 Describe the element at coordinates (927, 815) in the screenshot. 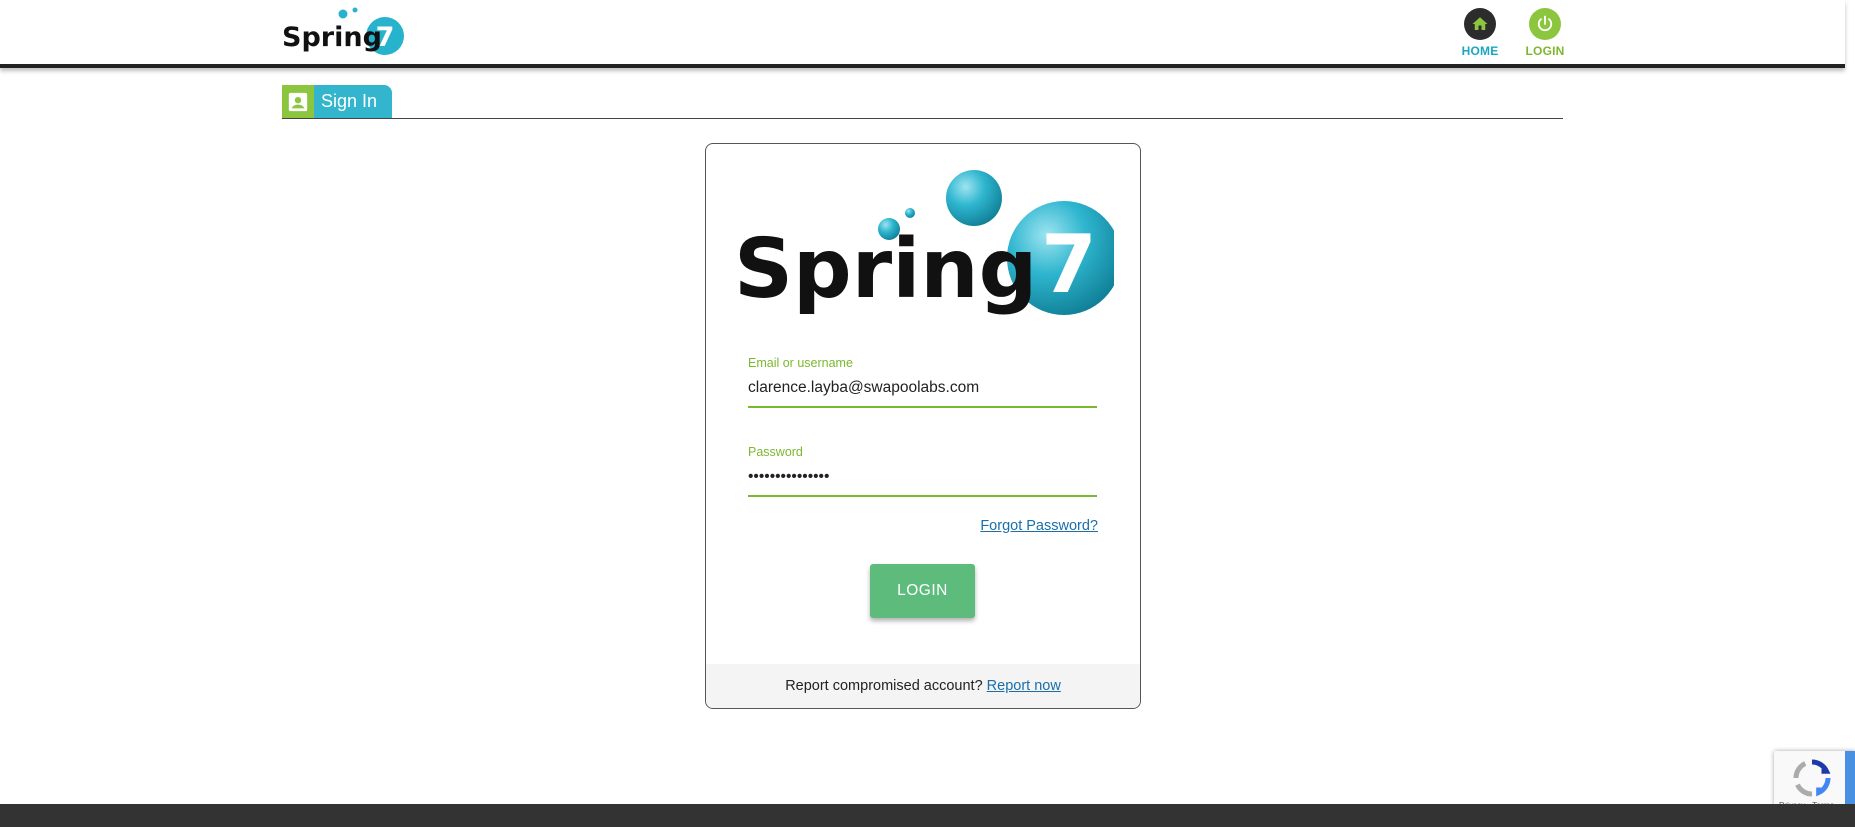

I see `footer-bar` at that location.